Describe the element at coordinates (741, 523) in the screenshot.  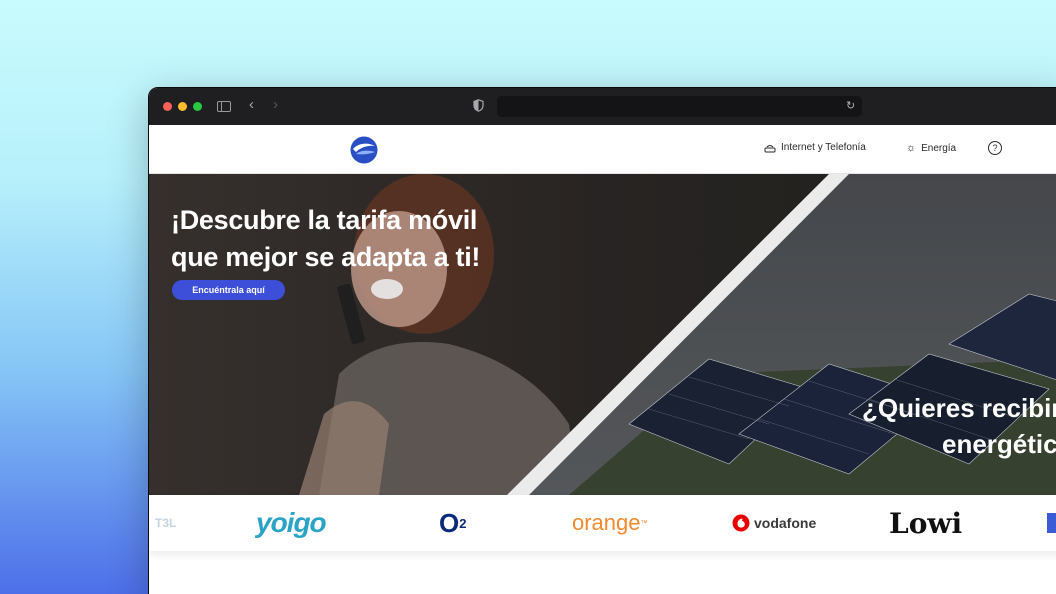
I see `vodafone-speechmark-icon` at that location.